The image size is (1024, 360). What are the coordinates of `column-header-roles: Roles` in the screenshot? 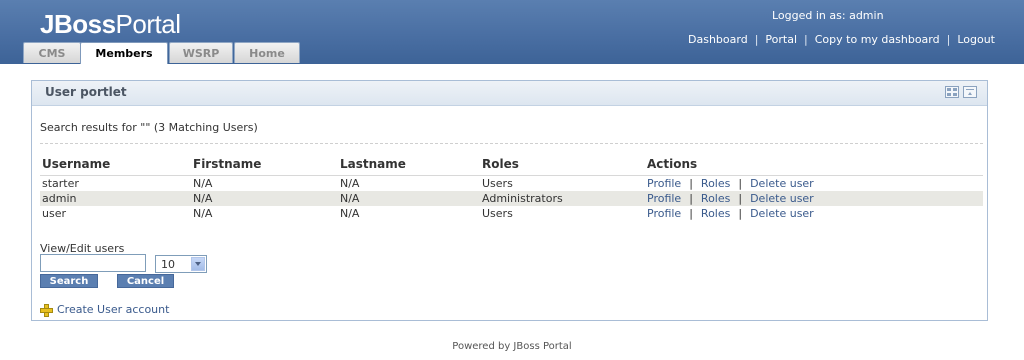 It's located at (562, 165).